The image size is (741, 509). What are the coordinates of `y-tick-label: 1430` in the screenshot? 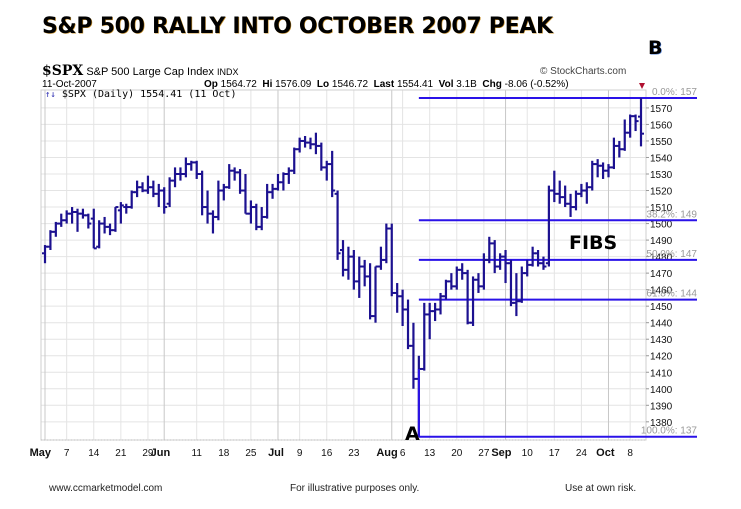 It's located at (661, 340).